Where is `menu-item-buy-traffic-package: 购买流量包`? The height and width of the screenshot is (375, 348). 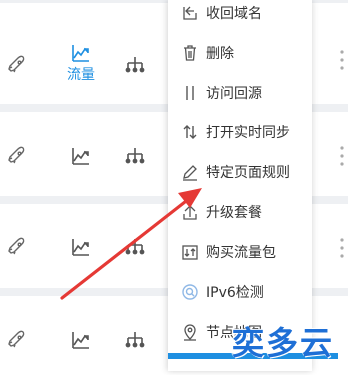 menu-item-buy-traffic-package: 购买流量包 is located at coordinates (240, 252).